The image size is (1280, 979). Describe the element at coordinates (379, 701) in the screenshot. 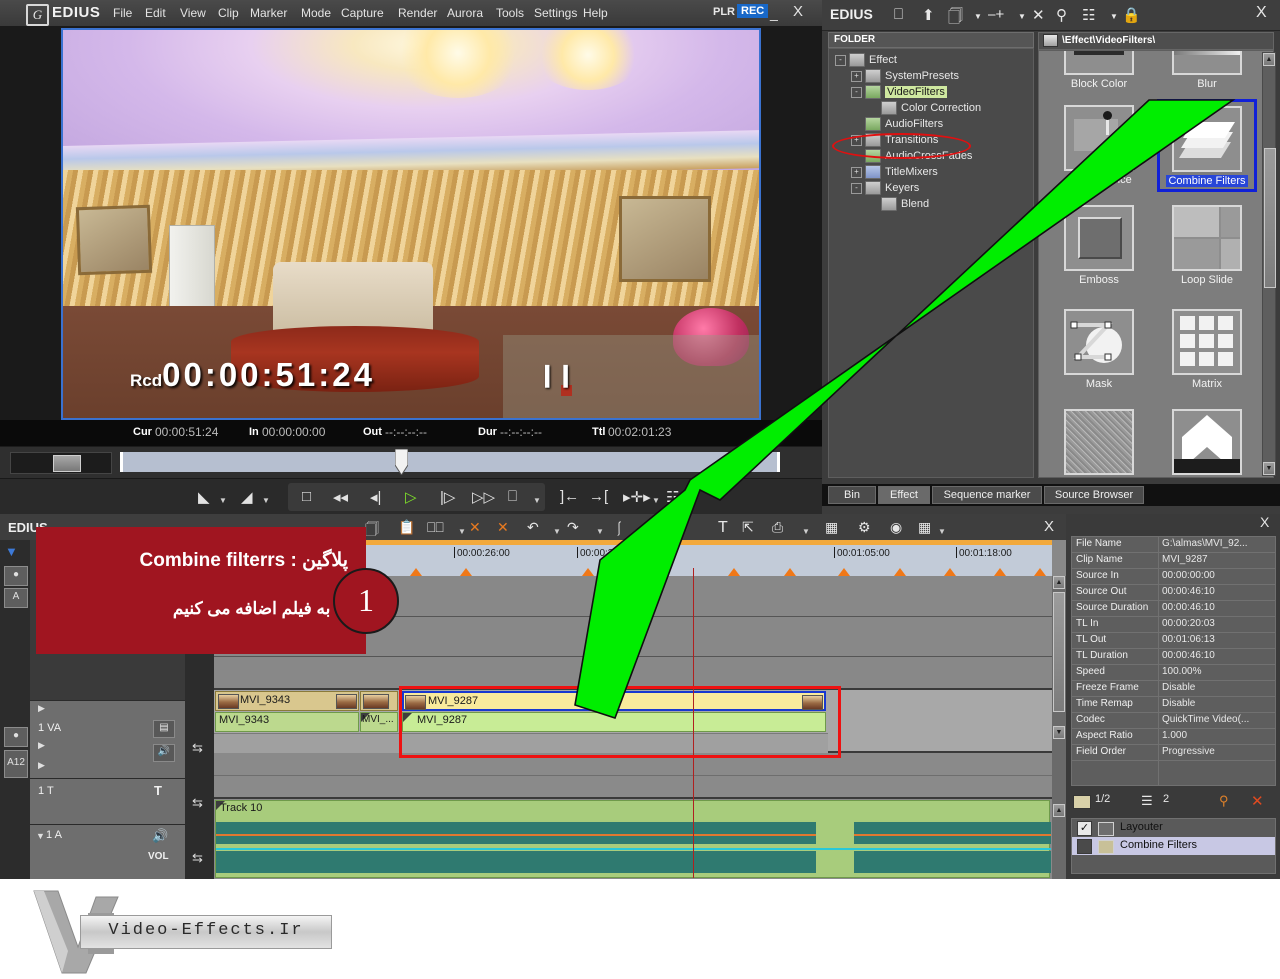

I see `clip-mvi-short-video` at that location.